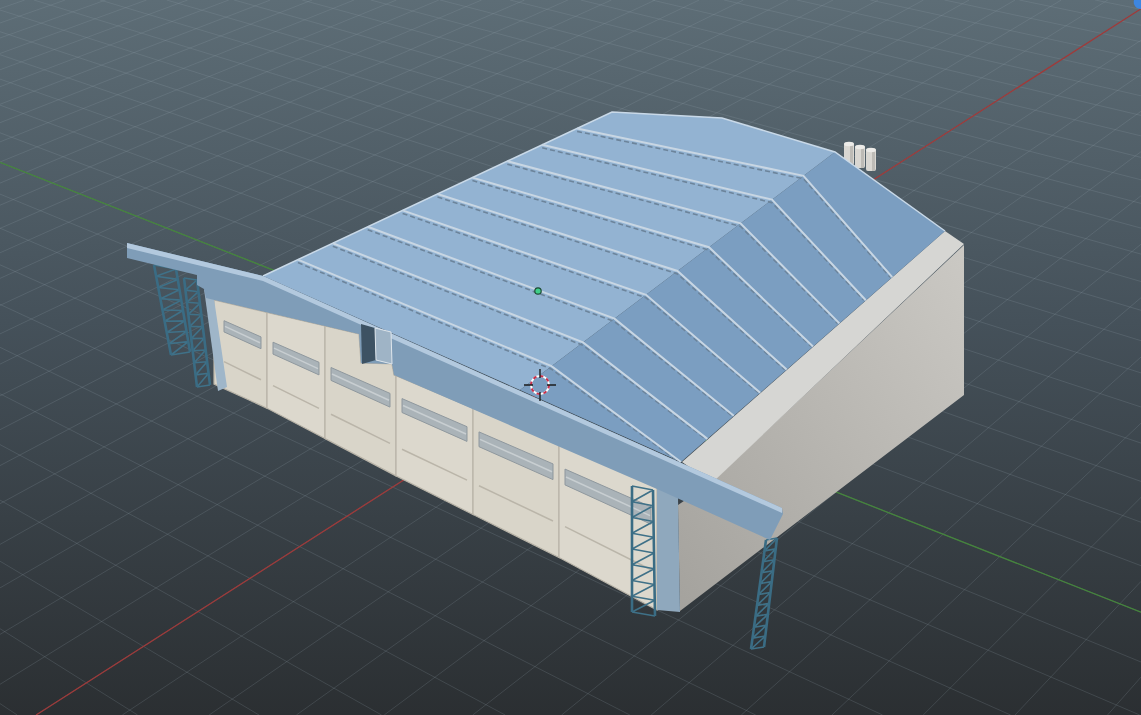  Describe the element at coordinates (377, 344) in the screenshot. I see `door-opening` at that location.